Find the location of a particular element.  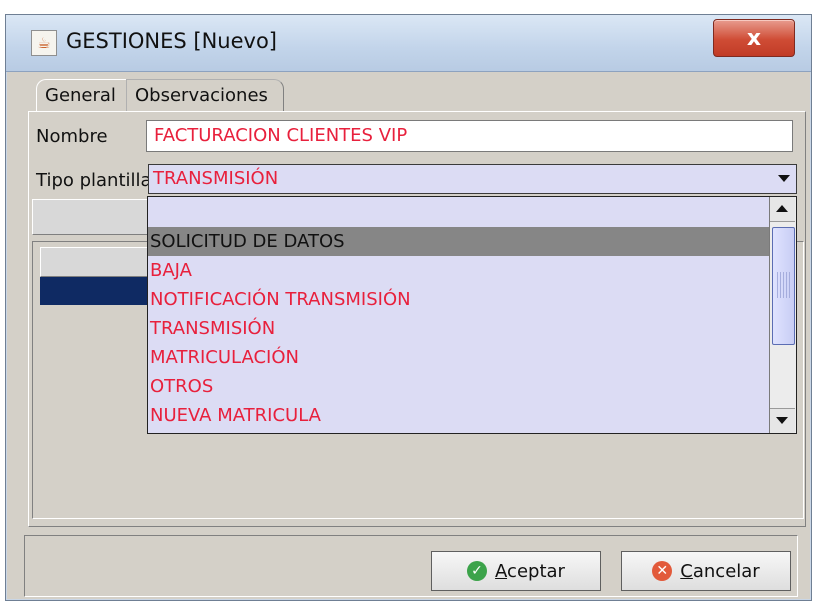

tipo-plantilla-label: Tipo plantilla is located at coordinates (94, 180).